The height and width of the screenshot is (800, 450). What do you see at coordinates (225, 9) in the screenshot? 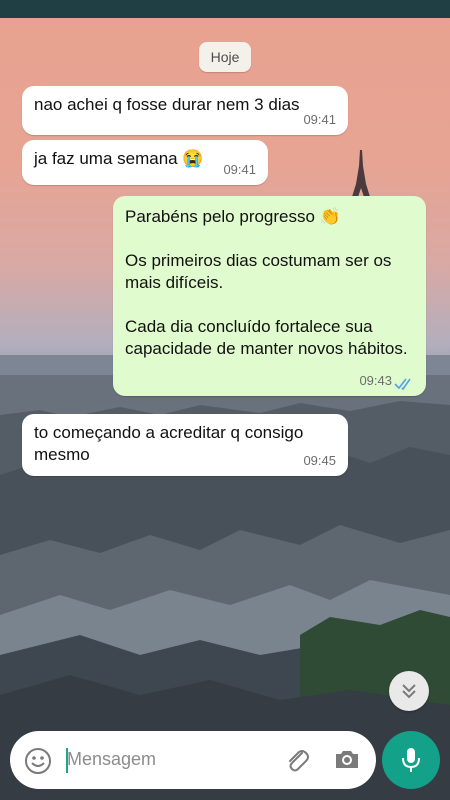
I see `status-bar` at bounding box center [225, 9].